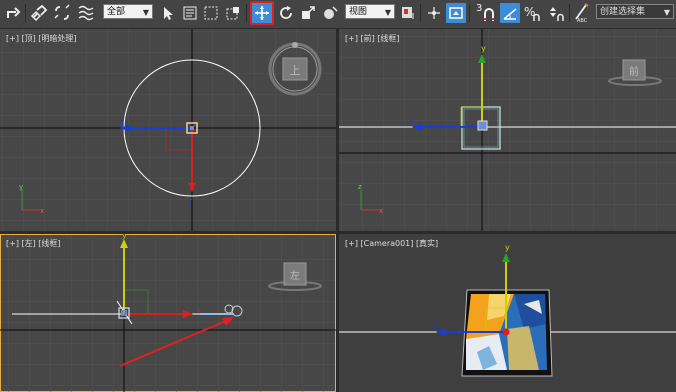 The width and height of the screenshot is (676, 392). What do you see at coordinates (41, 38) in the screenshot?
I see `viewport-top-label: [+] [顶] [明暗处理]` at bounding box center [41, 38].